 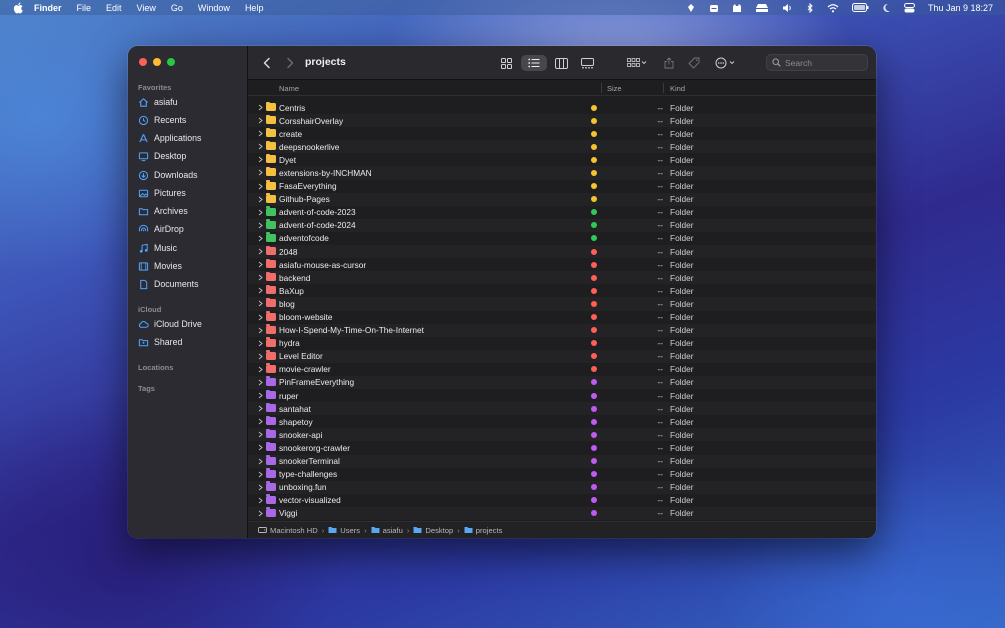 What do you see at coordinates (637, 63) in the screenshot?
I see `group-by-button` at bounding box center [637, 63].